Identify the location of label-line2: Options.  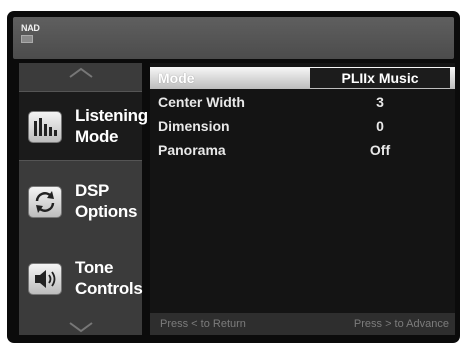
(106, 211).